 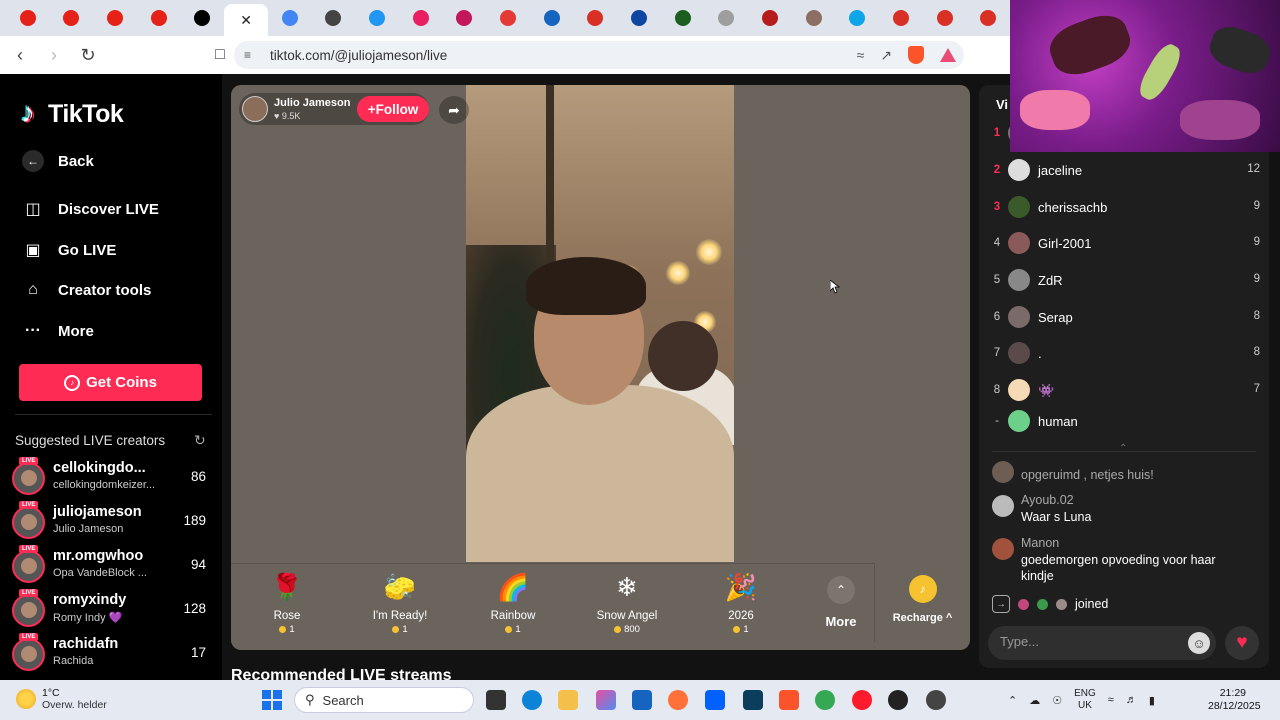 I want to click on suggested-creator: LIVE romyxindy Romy Indy 💜 128, so click(x=112, y=609).